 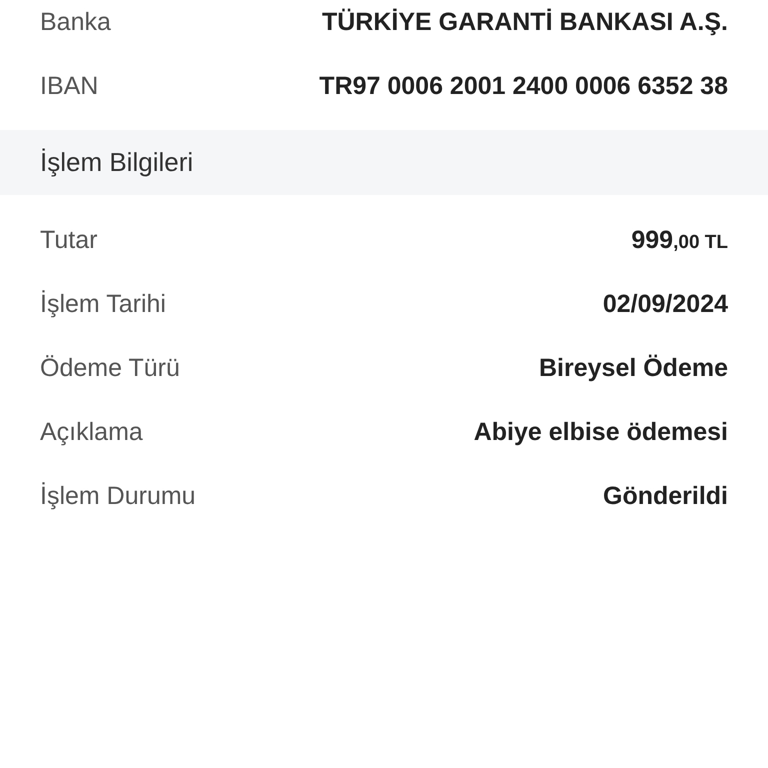 What do you see at coordinates (110, 368) in the screenshot?
I see `field-label: Ödeme Türü` at bounding box center [110, 368].